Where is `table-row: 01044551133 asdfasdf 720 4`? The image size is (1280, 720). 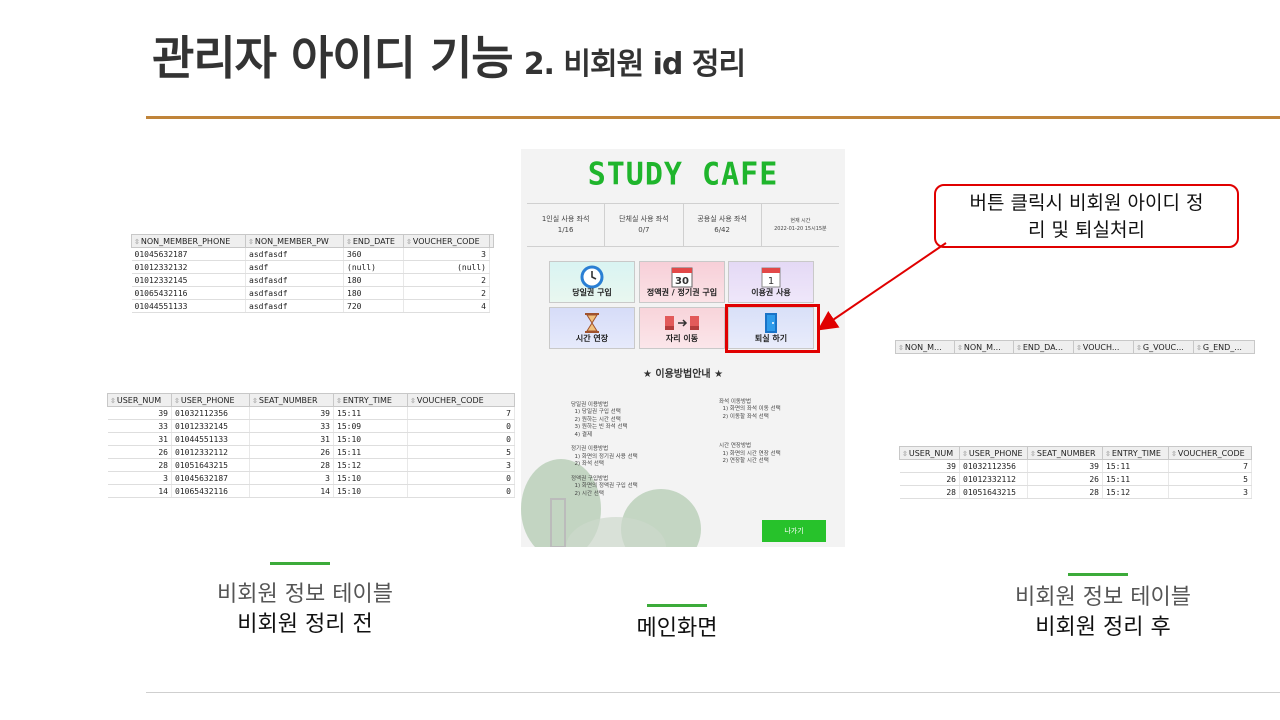 table-row: 01044551133 asdfasdf 720 4 is located at coordinates (312, 306).